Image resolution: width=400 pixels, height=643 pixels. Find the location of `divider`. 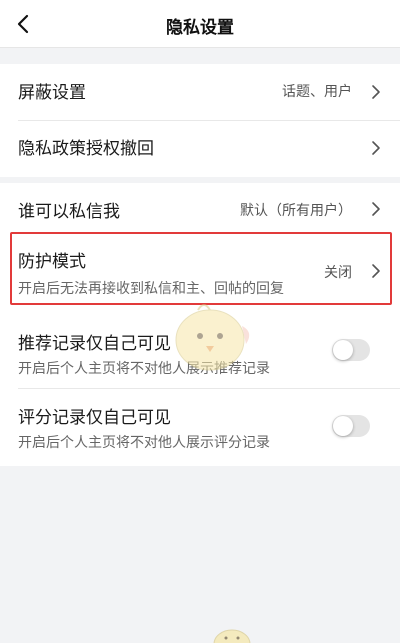

divider is located at coordinates (209, 388).